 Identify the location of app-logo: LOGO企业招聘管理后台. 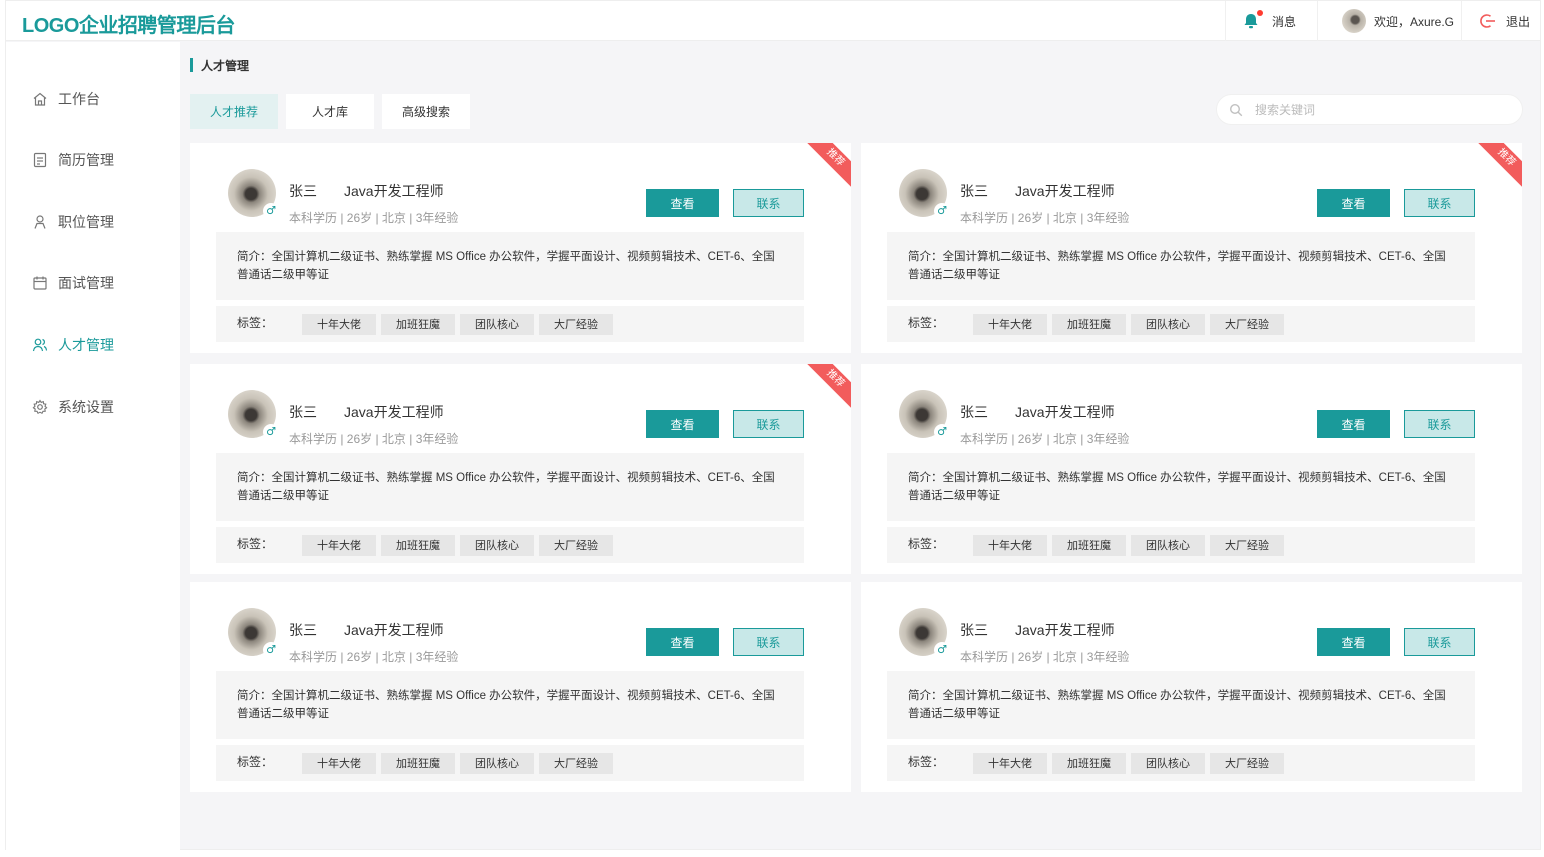
(128, 23).